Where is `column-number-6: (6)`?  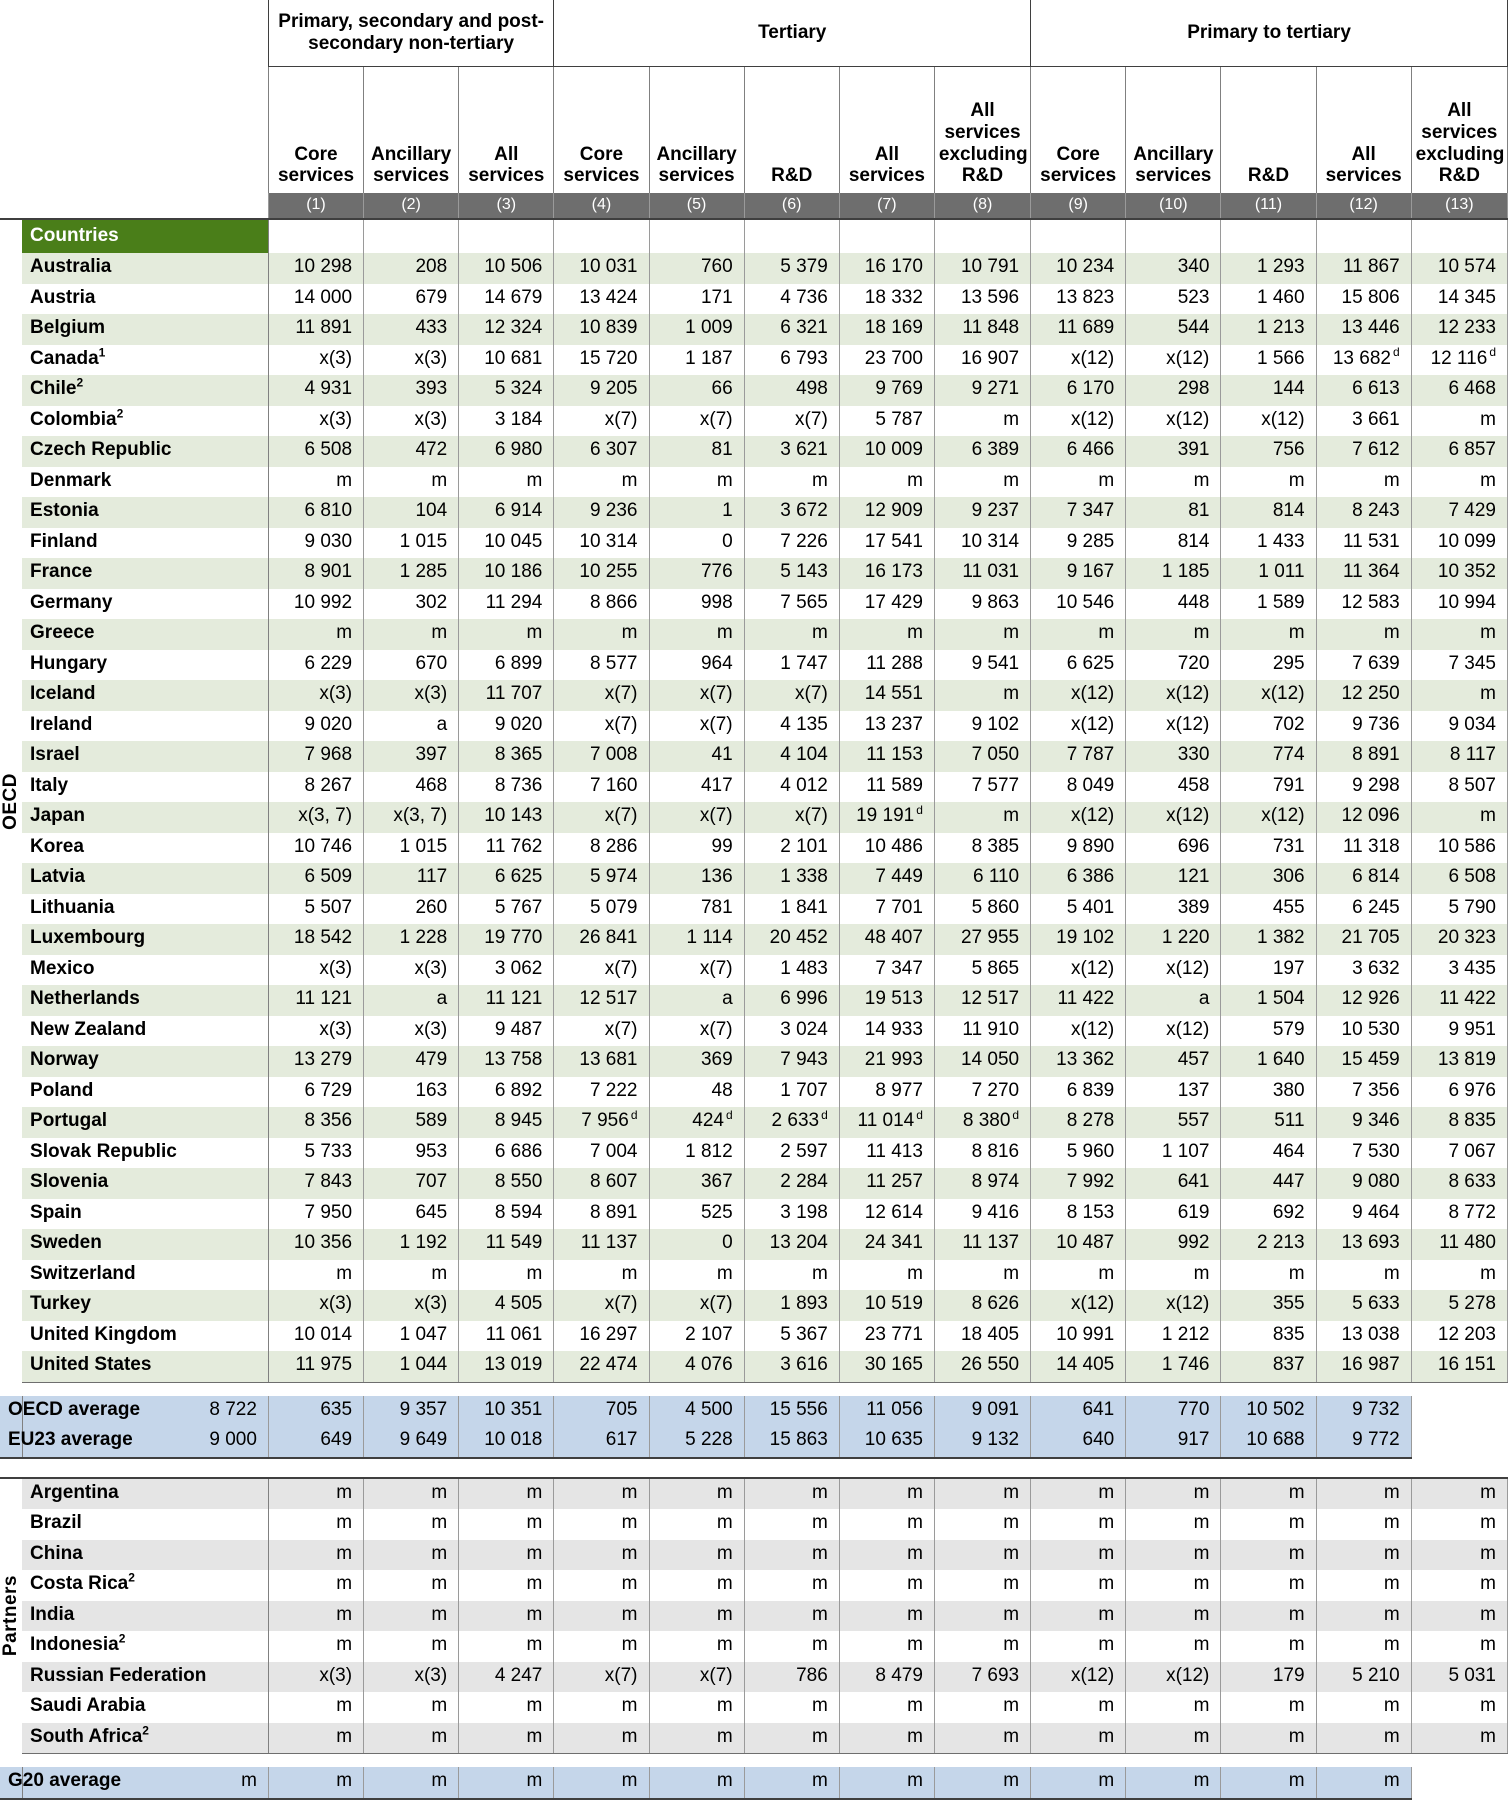
column-number-6: (6) is located at coordinates (791, 206).